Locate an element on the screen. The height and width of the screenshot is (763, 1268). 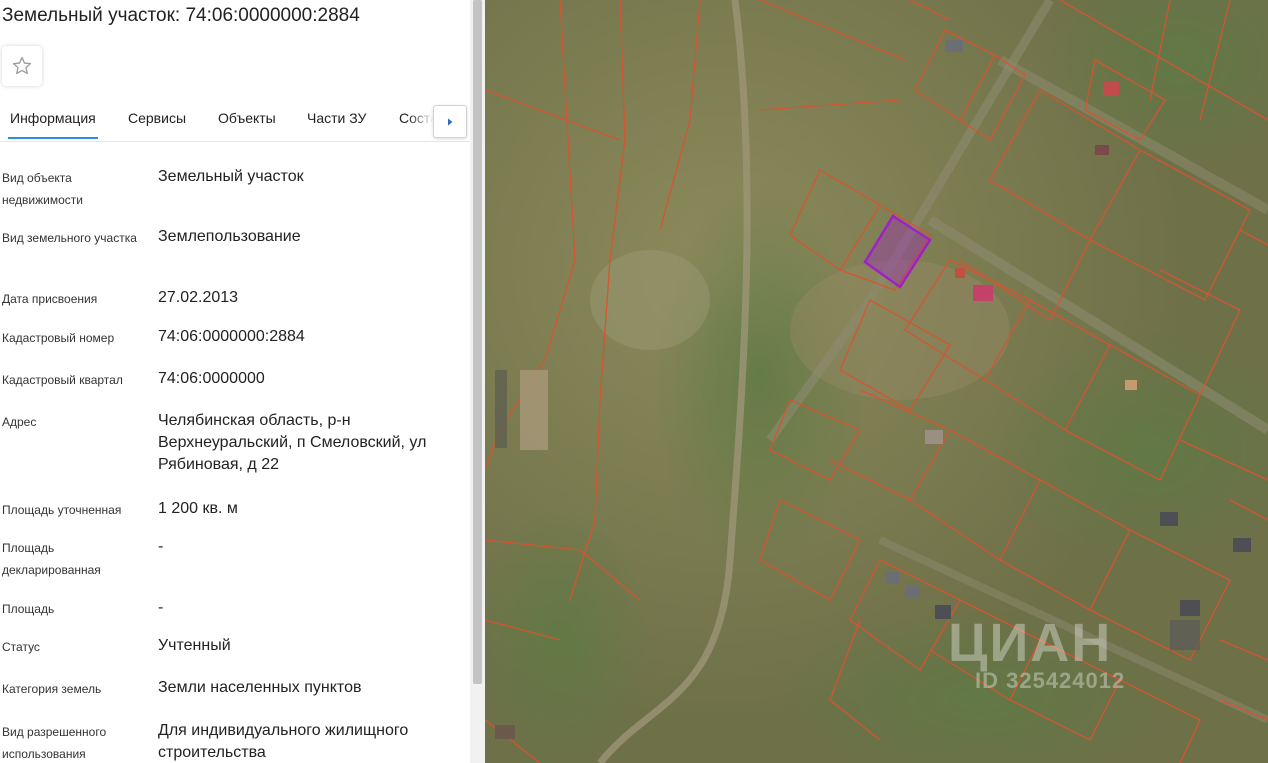
field-value-cadastral-number: 74:06:0000000:2884 is located at coordinates (231, 336).